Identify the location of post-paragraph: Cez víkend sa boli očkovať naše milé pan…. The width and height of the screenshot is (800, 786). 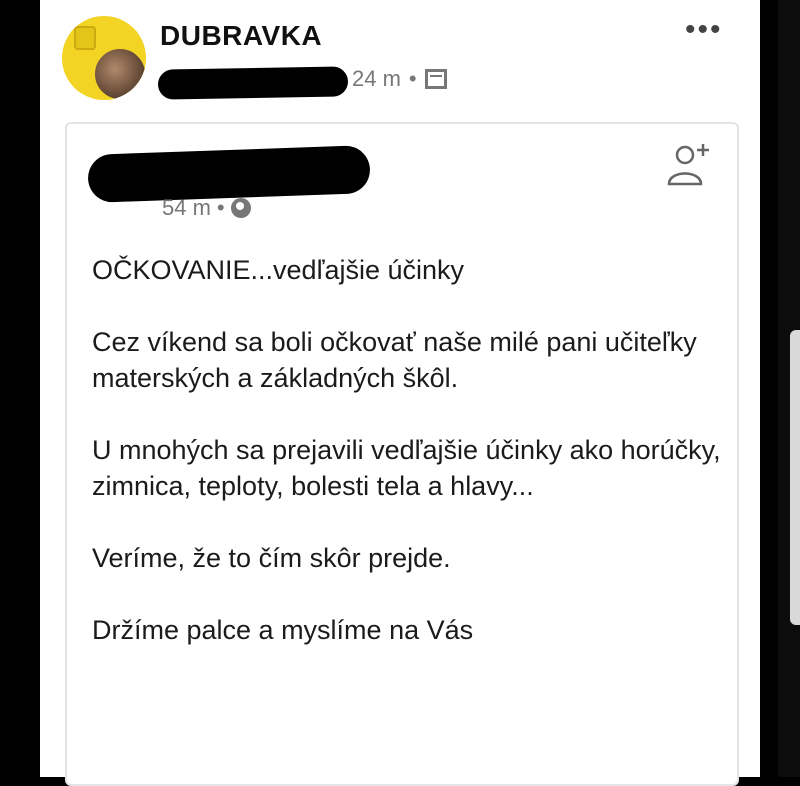
(394, 360).